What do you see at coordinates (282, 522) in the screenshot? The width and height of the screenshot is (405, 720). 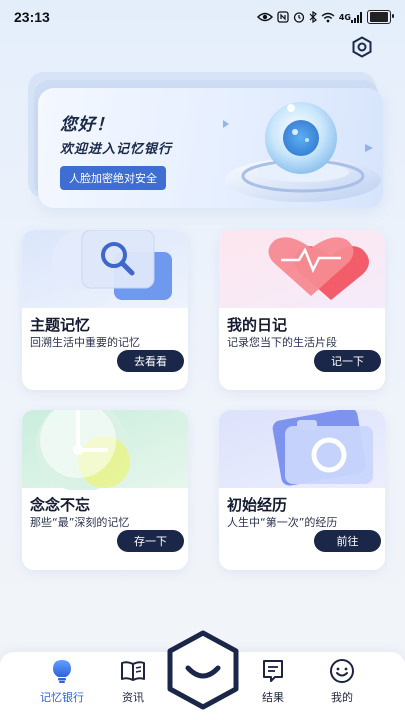 I see `card-description: 人生中“第一次”的经历` at bounding box center [282, 522].